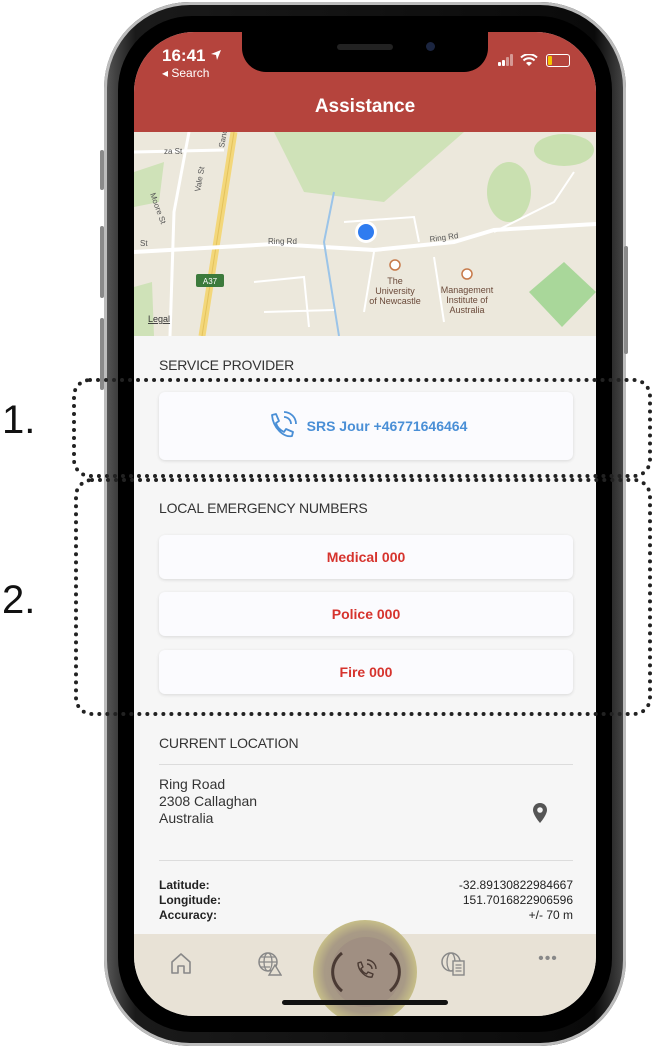 The width and height of the screenshot is (652, 1052). What do you see at coordinates (102, 262) in the screenshot?
I see `volume-up-button` at bounding box center [102, 262].